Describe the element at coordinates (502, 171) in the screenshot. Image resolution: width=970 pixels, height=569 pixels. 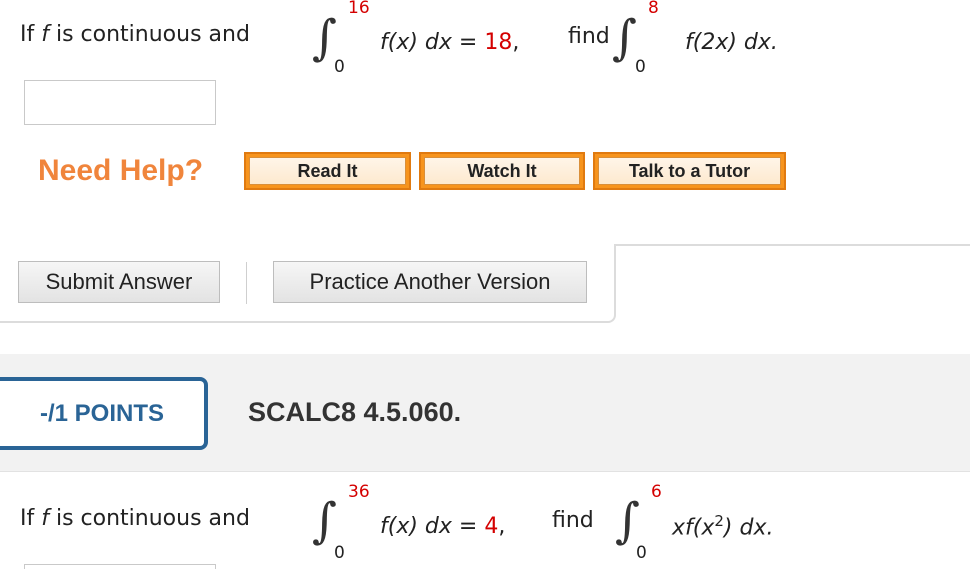
I see `watch-it-button: Watch It` at that location.